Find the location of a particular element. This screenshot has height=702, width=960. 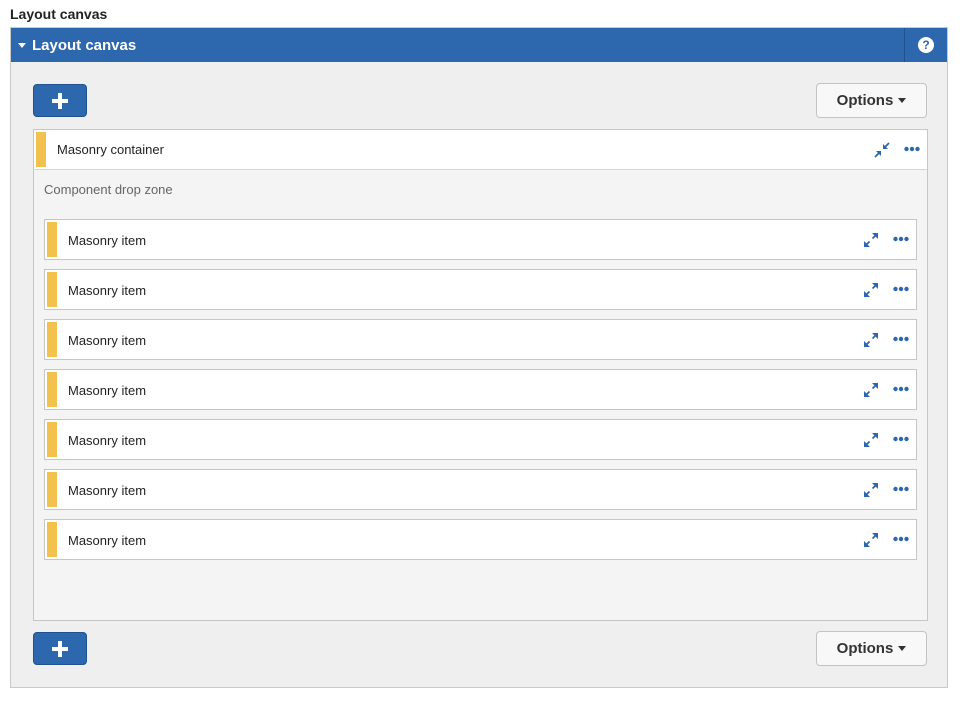

help-circle-icon: ? is located at coordinates (926, 45).